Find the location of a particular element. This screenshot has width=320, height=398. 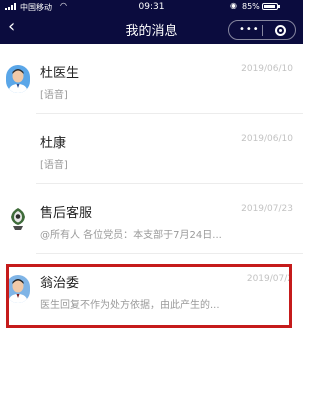

message-date: 2019/07/23 is located at coordinates (267, 209).